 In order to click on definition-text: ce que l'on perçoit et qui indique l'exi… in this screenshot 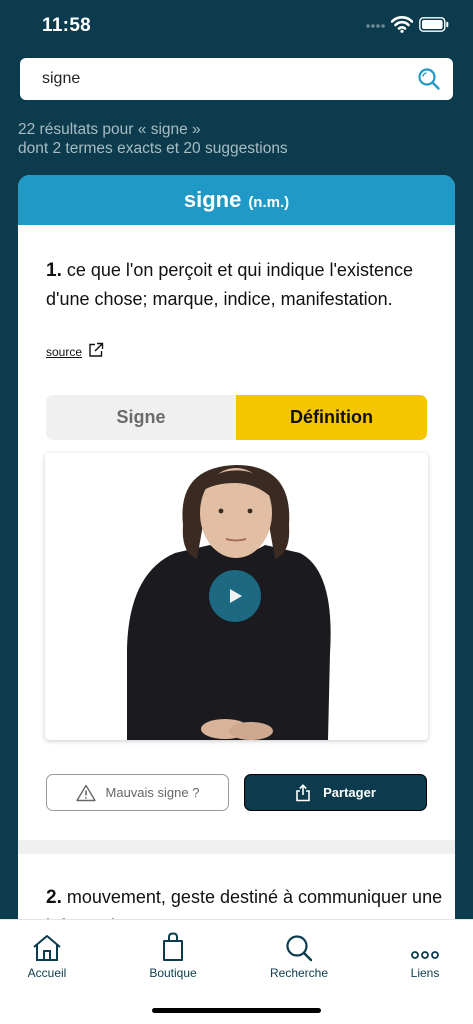, I will do `click(229, 284)`.